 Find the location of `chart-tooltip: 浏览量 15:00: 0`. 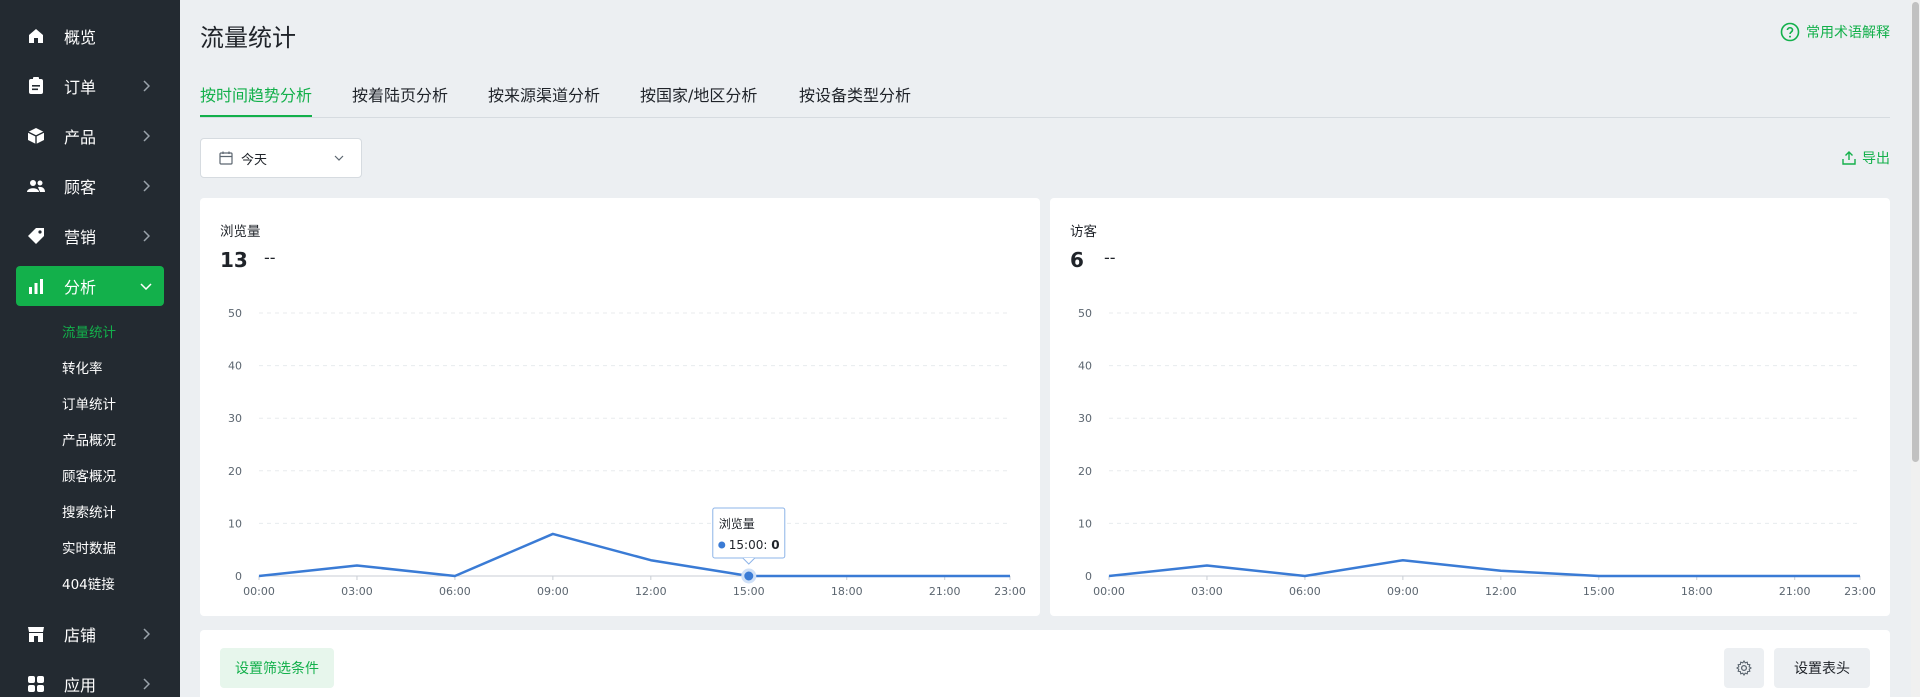

chart-tooltip: 浏览量 15:00: 0 is located at coordinates (749, 536).